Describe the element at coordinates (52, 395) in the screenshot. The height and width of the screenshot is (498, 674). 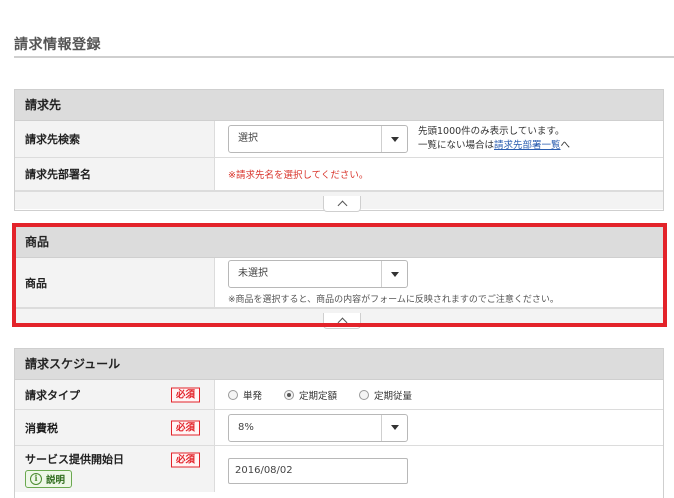
I see `billing-type-label-text: 請求タイプ` at that location.